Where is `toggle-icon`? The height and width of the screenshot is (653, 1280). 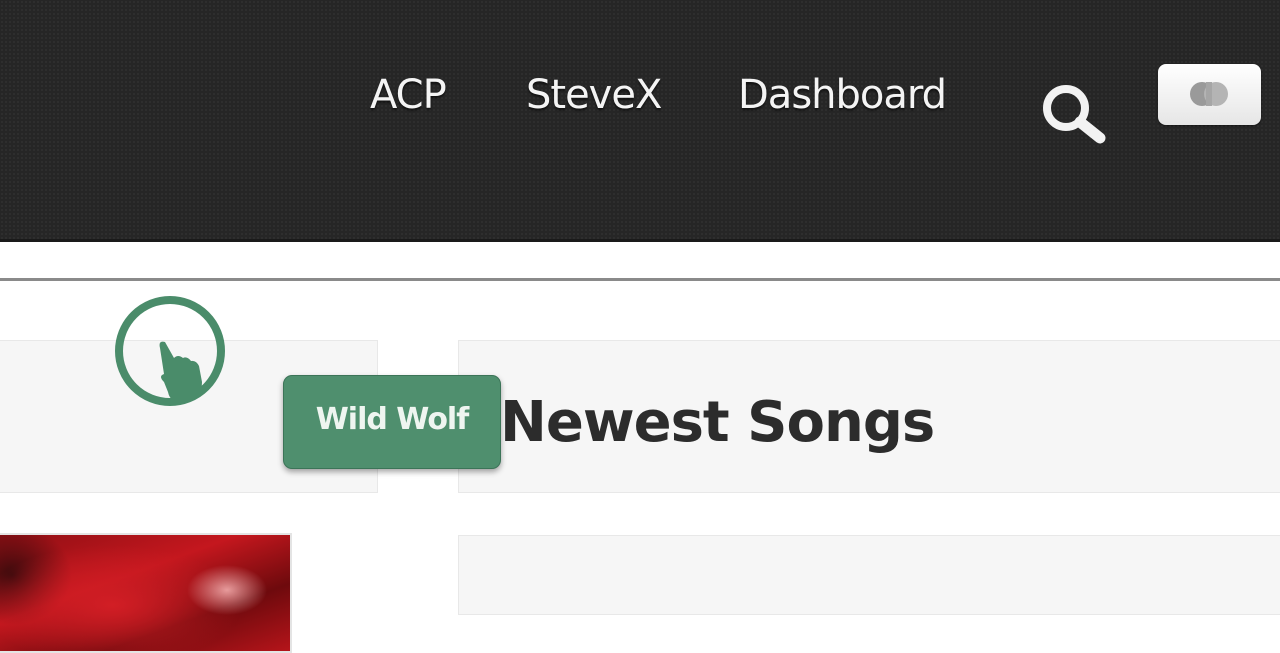 toggle-icon is located at coordinates (1209, 94).